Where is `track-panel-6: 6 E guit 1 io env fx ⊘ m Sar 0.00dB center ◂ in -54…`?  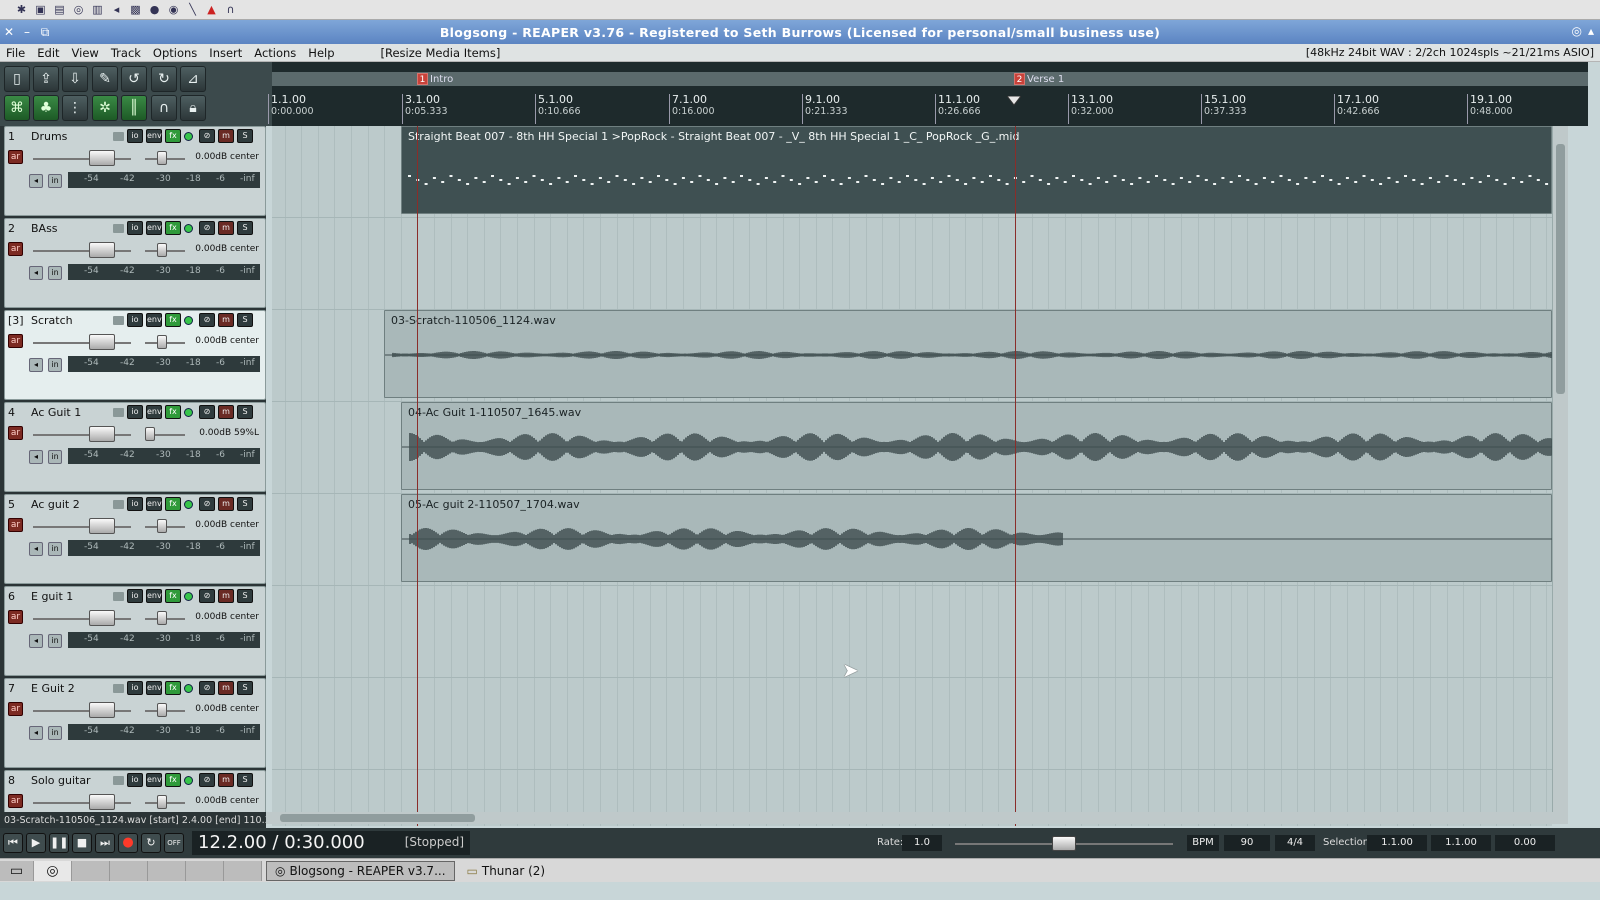
track-panel-6: 6 E guit 1 io env fx ⊘ m Sar 0.00dB center ◂ in -54… is located at coordinates (135, 631).